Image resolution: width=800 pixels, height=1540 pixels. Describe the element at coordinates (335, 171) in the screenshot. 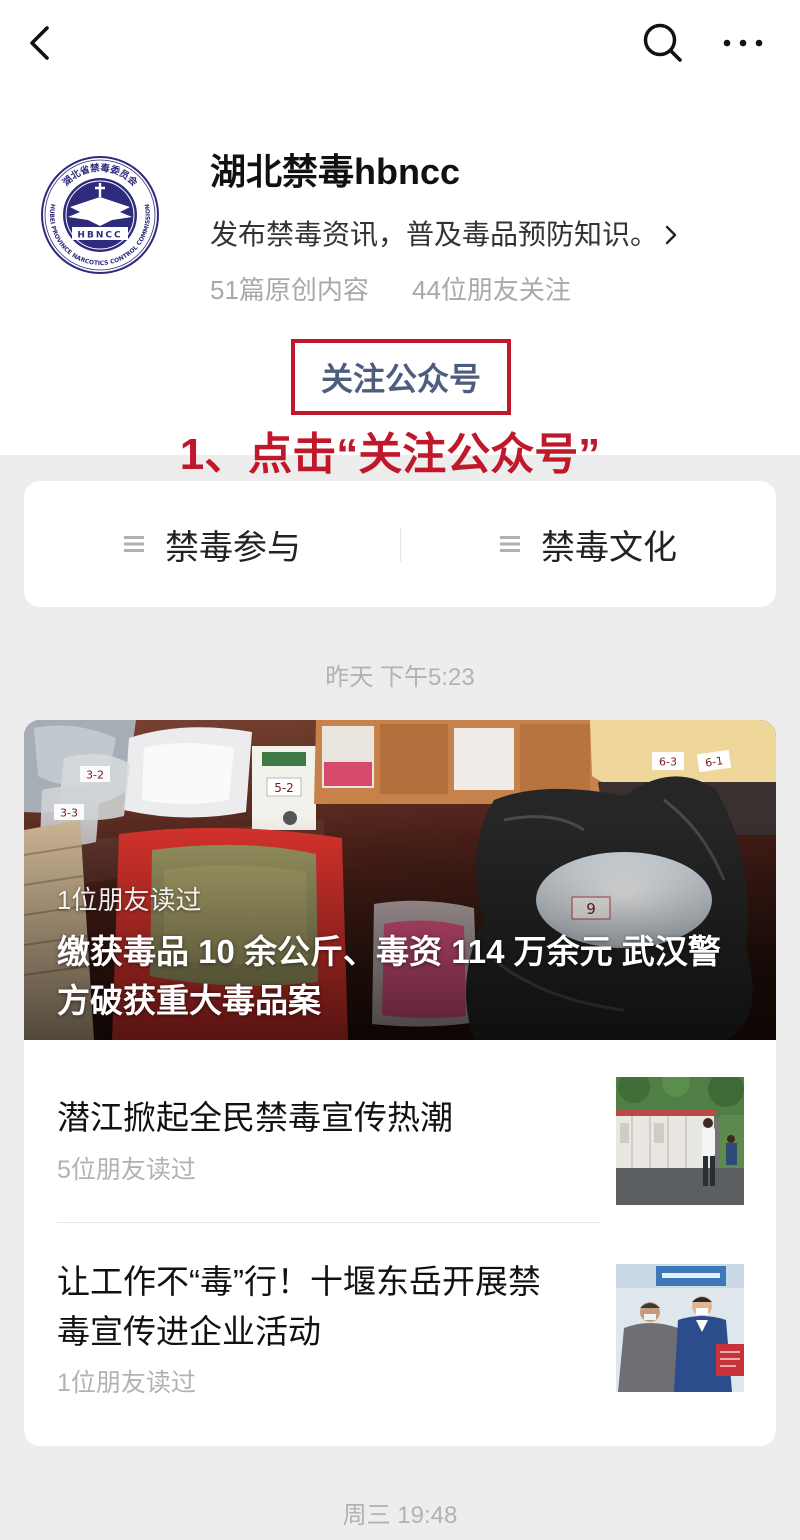

I see `account-name: 湖北禁毒hbncc` at that location.